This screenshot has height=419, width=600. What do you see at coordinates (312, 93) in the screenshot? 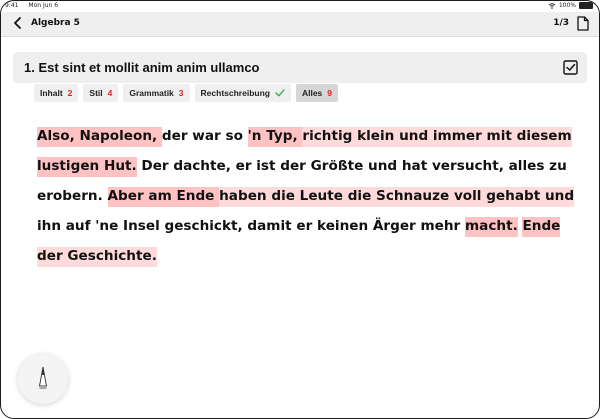
I see `tab-label: Alles` at bounding box center [312, 93].